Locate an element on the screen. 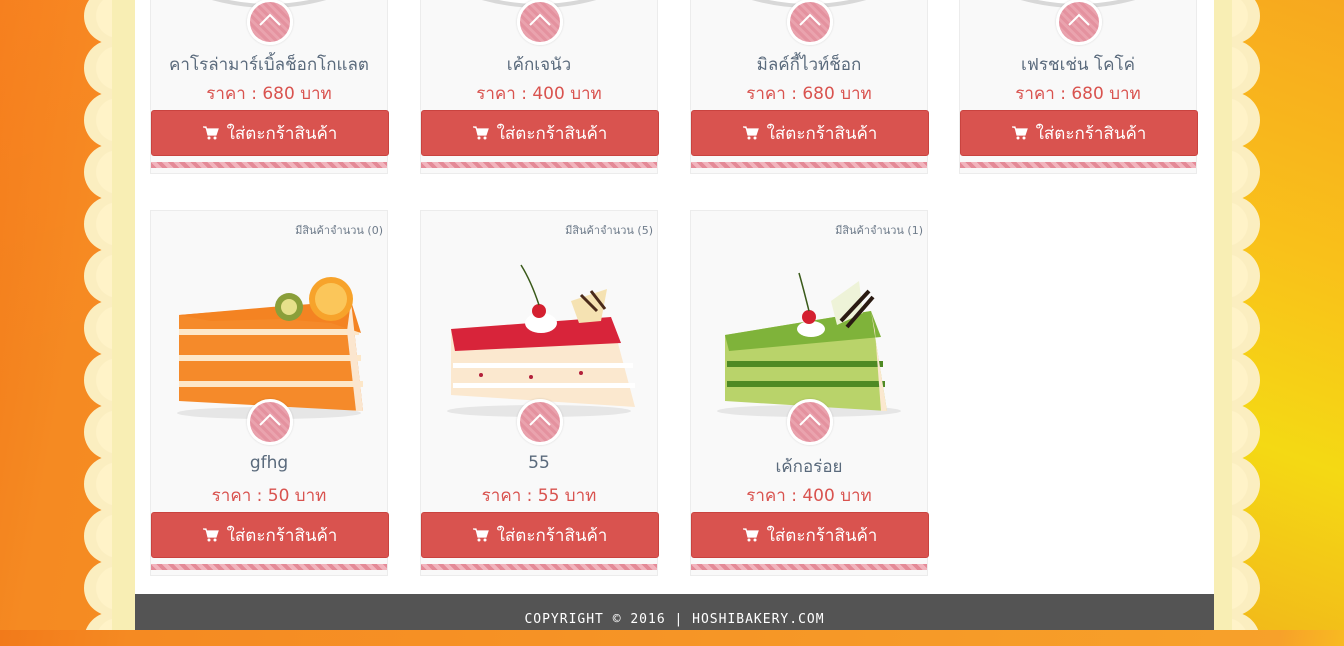 The height and width of the screenshot is (646, 1344). product-name: 55 is located at coordinates (539, 463).